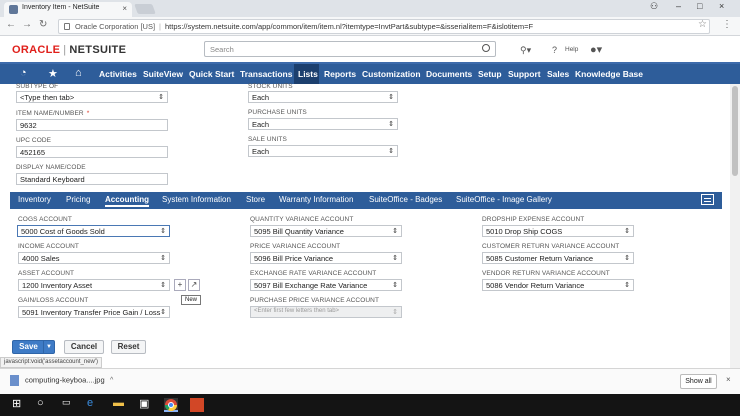 This screenshot has width=740, height=416. What do you see at coordinates (145, 9) in the screenshot?
I see `new-tab-button` at bounding box center [145, 9].